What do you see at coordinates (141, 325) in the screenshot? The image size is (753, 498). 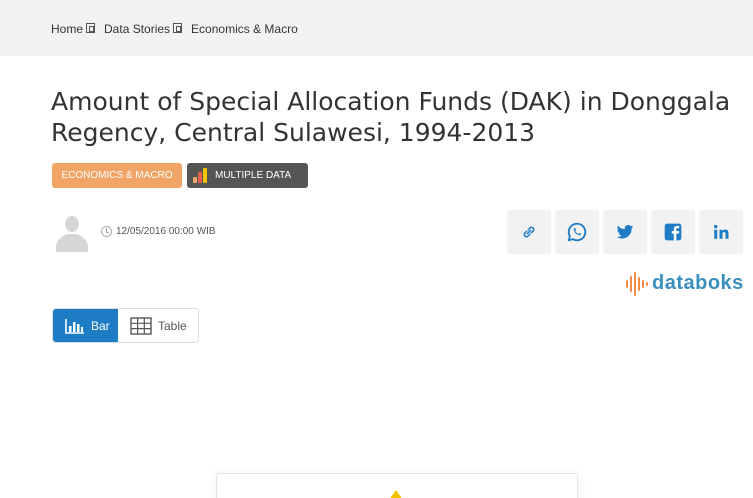 I see `table-icon` at bounding box center [141, 325].